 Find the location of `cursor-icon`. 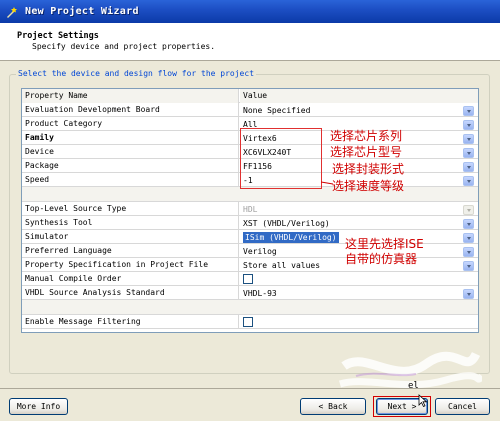

cursor-icon is located at coordinates (423, 400).